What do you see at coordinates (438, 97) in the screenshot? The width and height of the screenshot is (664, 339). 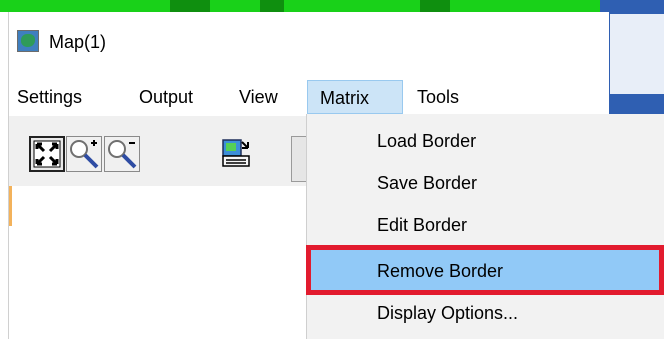 I see `menu-tools: Tools` at bounding box center [438, 97].